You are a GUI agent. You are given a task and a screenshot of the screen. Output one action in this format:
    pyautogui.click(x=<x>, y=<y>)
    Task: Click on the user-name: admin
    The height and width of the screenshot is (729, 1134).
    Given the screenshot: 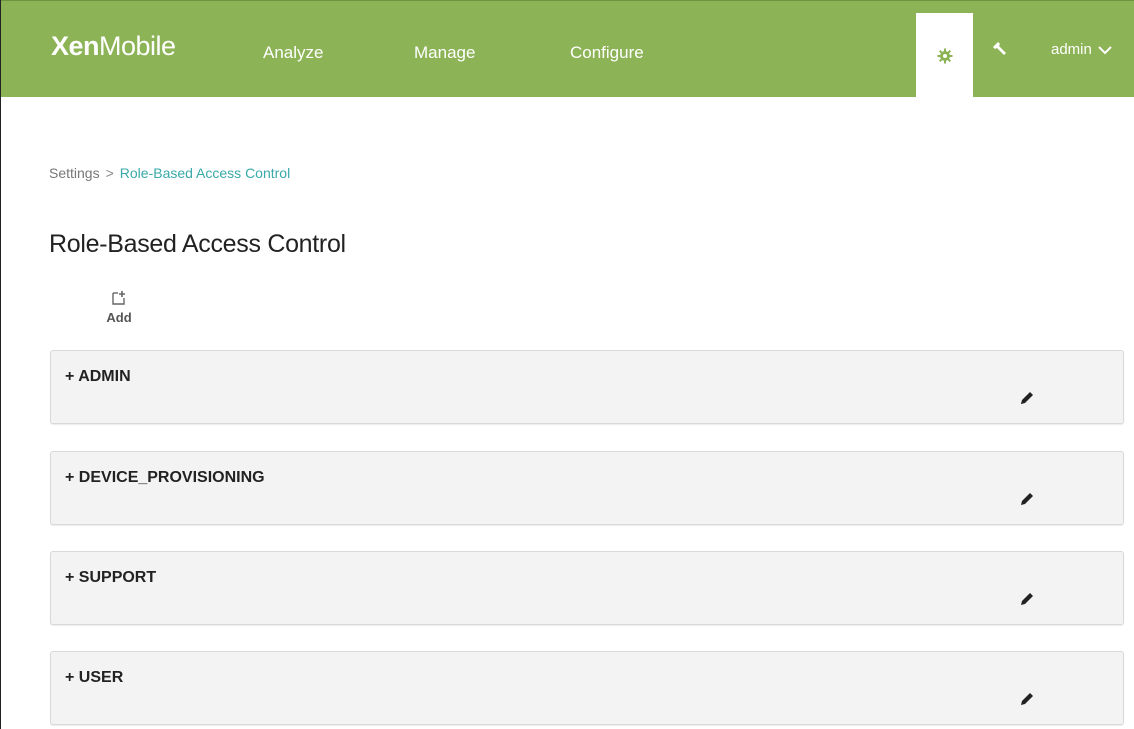 What is the action you would take?
    pyautogui.click(x=1071, y=49)
    